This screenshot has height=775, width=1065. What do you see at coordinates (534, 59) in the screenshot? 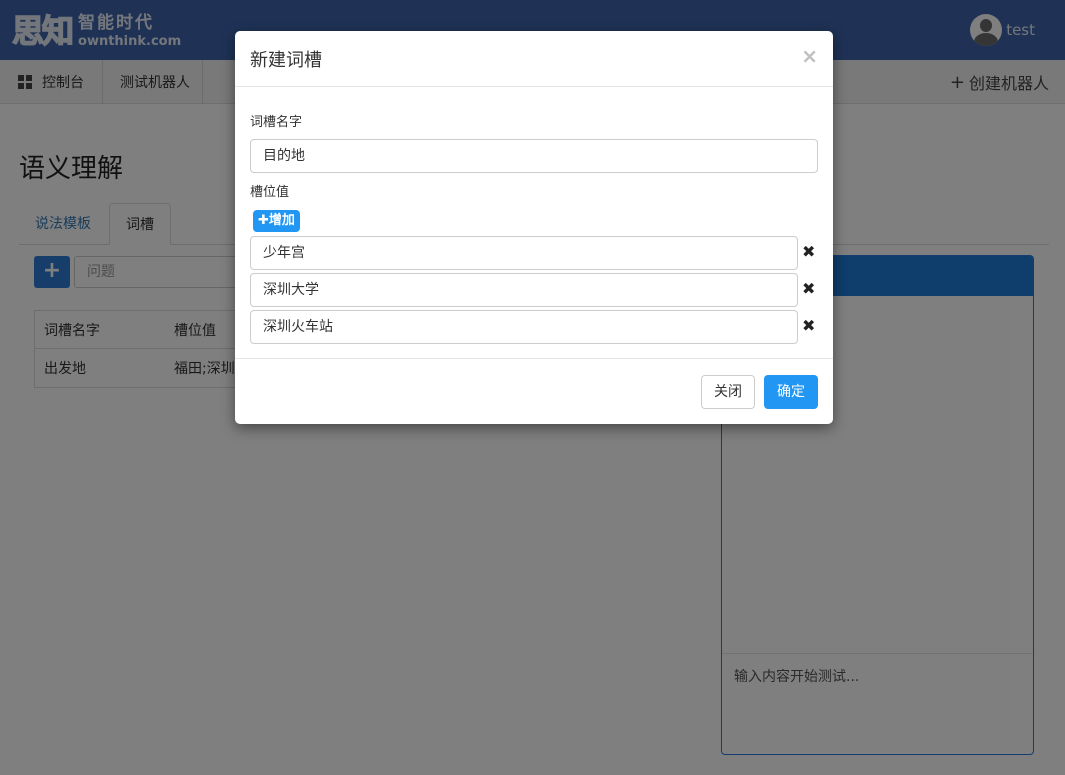
I see `dialog-header: 新建词槽 ×` at bounding box center [534, 59].